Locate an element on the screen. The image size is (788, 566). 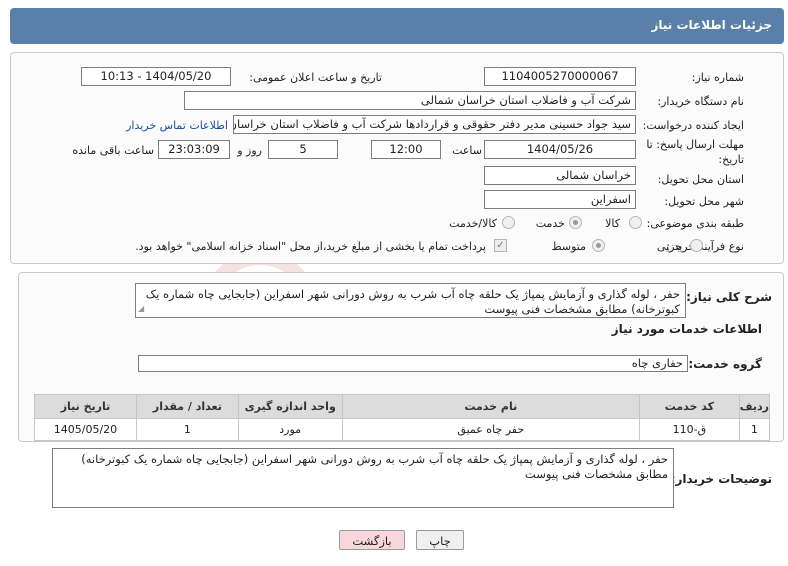
announce-datetime-label: تاریخ و ساعت اعلان عمومی: is located at coordinates (315, 77).